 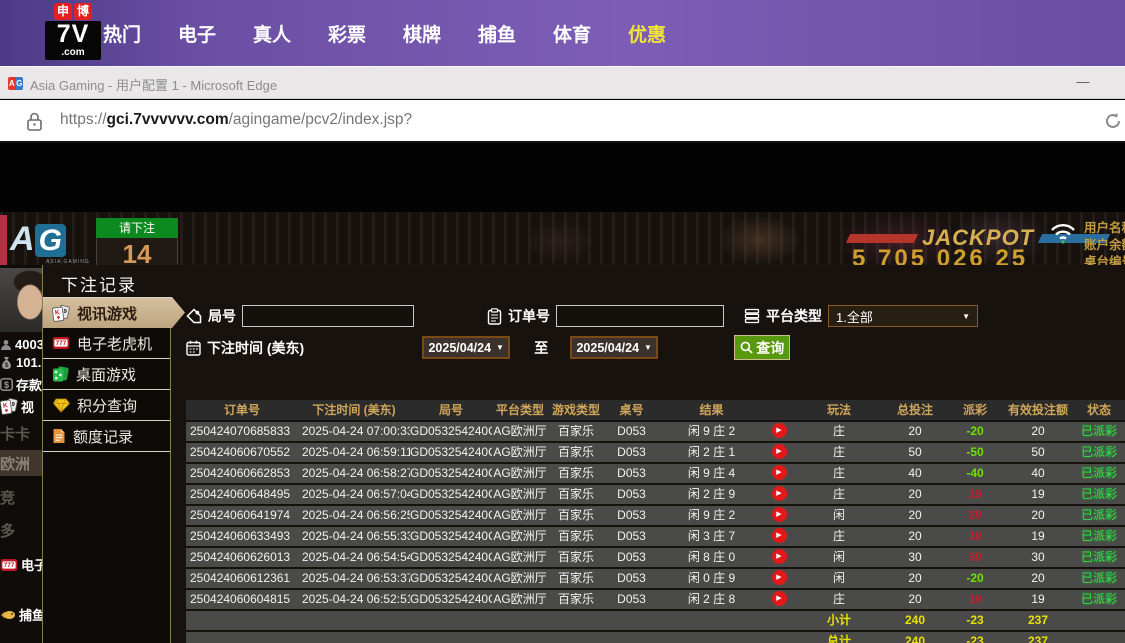 I want to click on round-number-input, so click(x=328, y=316).